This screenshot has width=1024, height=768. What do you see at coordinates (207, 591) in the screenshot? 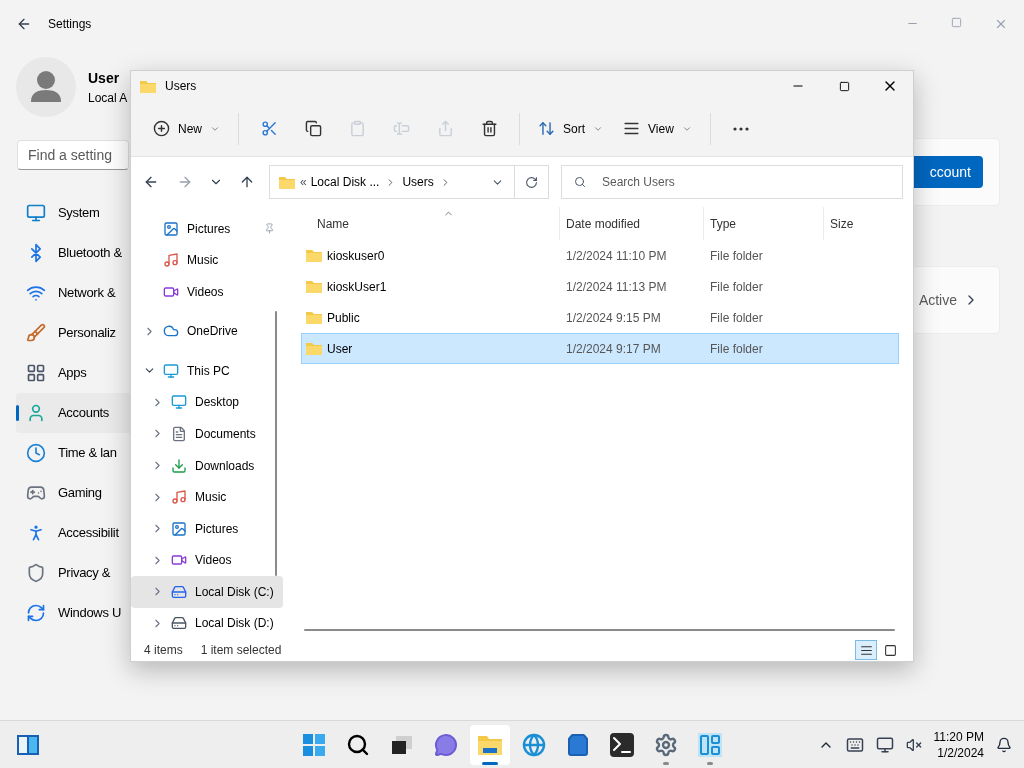
I see `tree-item: Local Disk (C:)` at bounding box center [207, 591].